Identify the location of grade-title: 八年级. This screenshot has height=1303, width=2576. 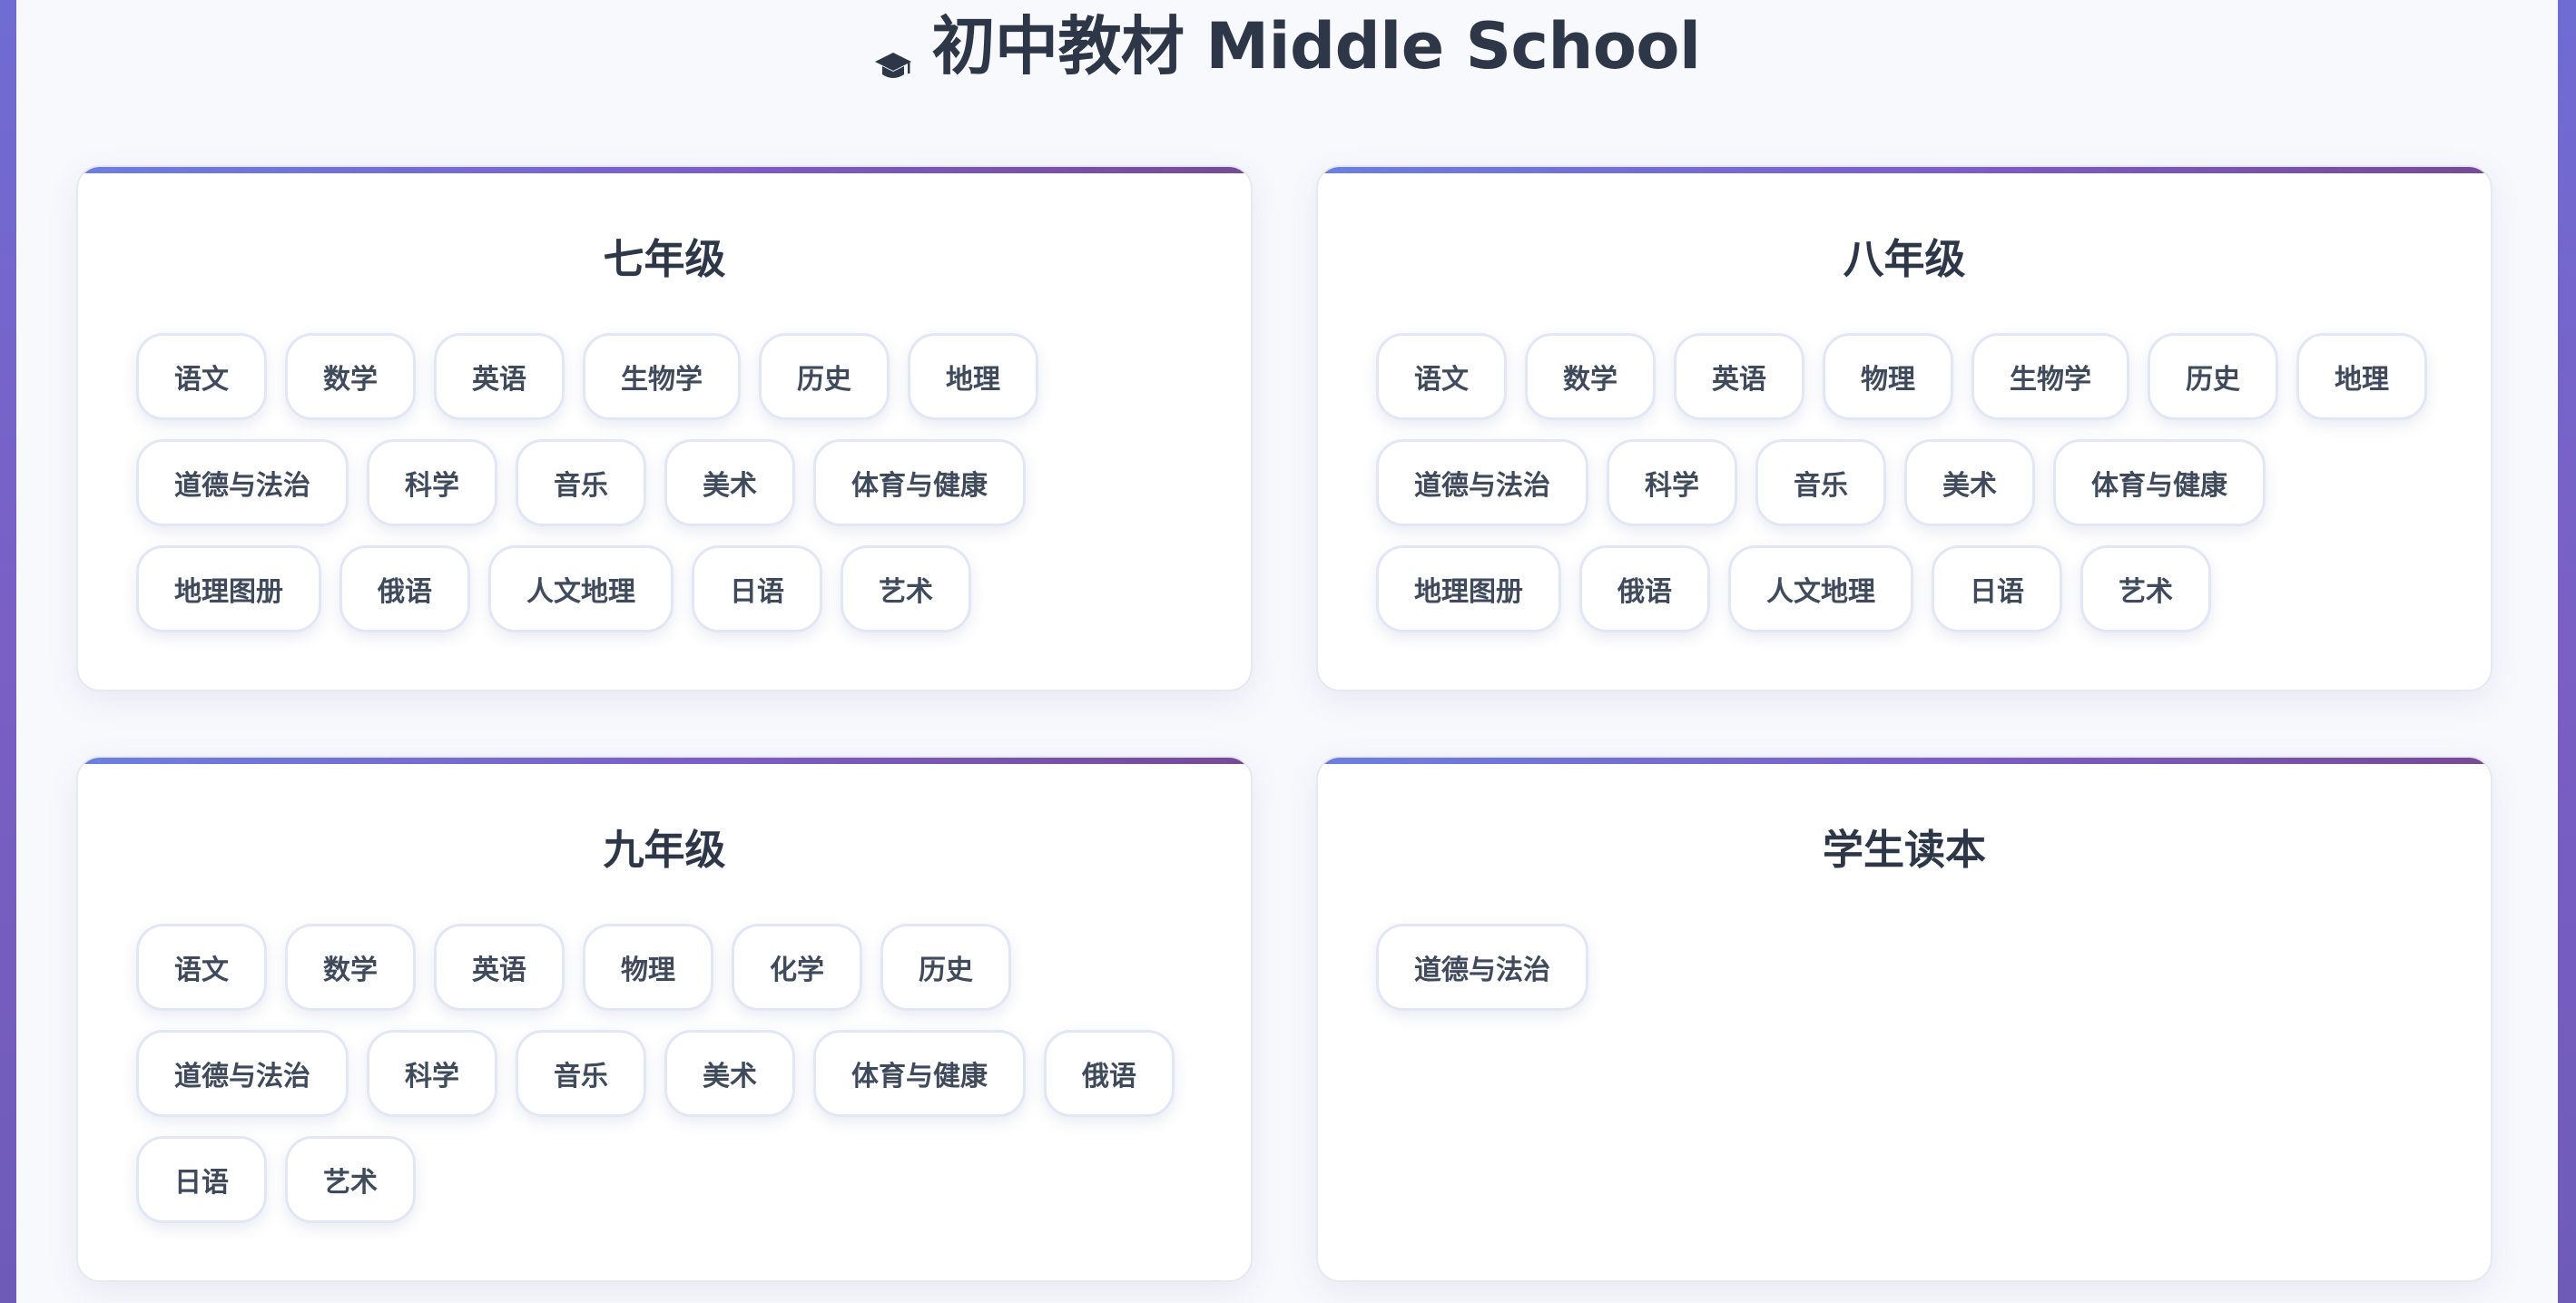
(1904, 259).